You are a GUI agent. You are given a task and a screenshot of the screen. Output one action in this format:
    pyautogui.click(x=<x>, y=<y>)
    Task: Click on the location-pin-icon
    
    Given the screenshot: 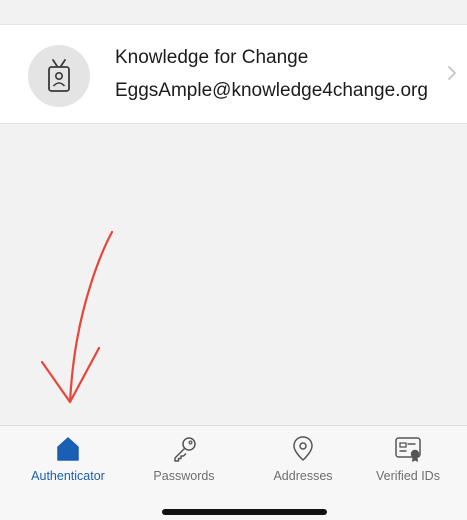 What is the action you would take?
    pyautogui.click(x=303, y=448)
    